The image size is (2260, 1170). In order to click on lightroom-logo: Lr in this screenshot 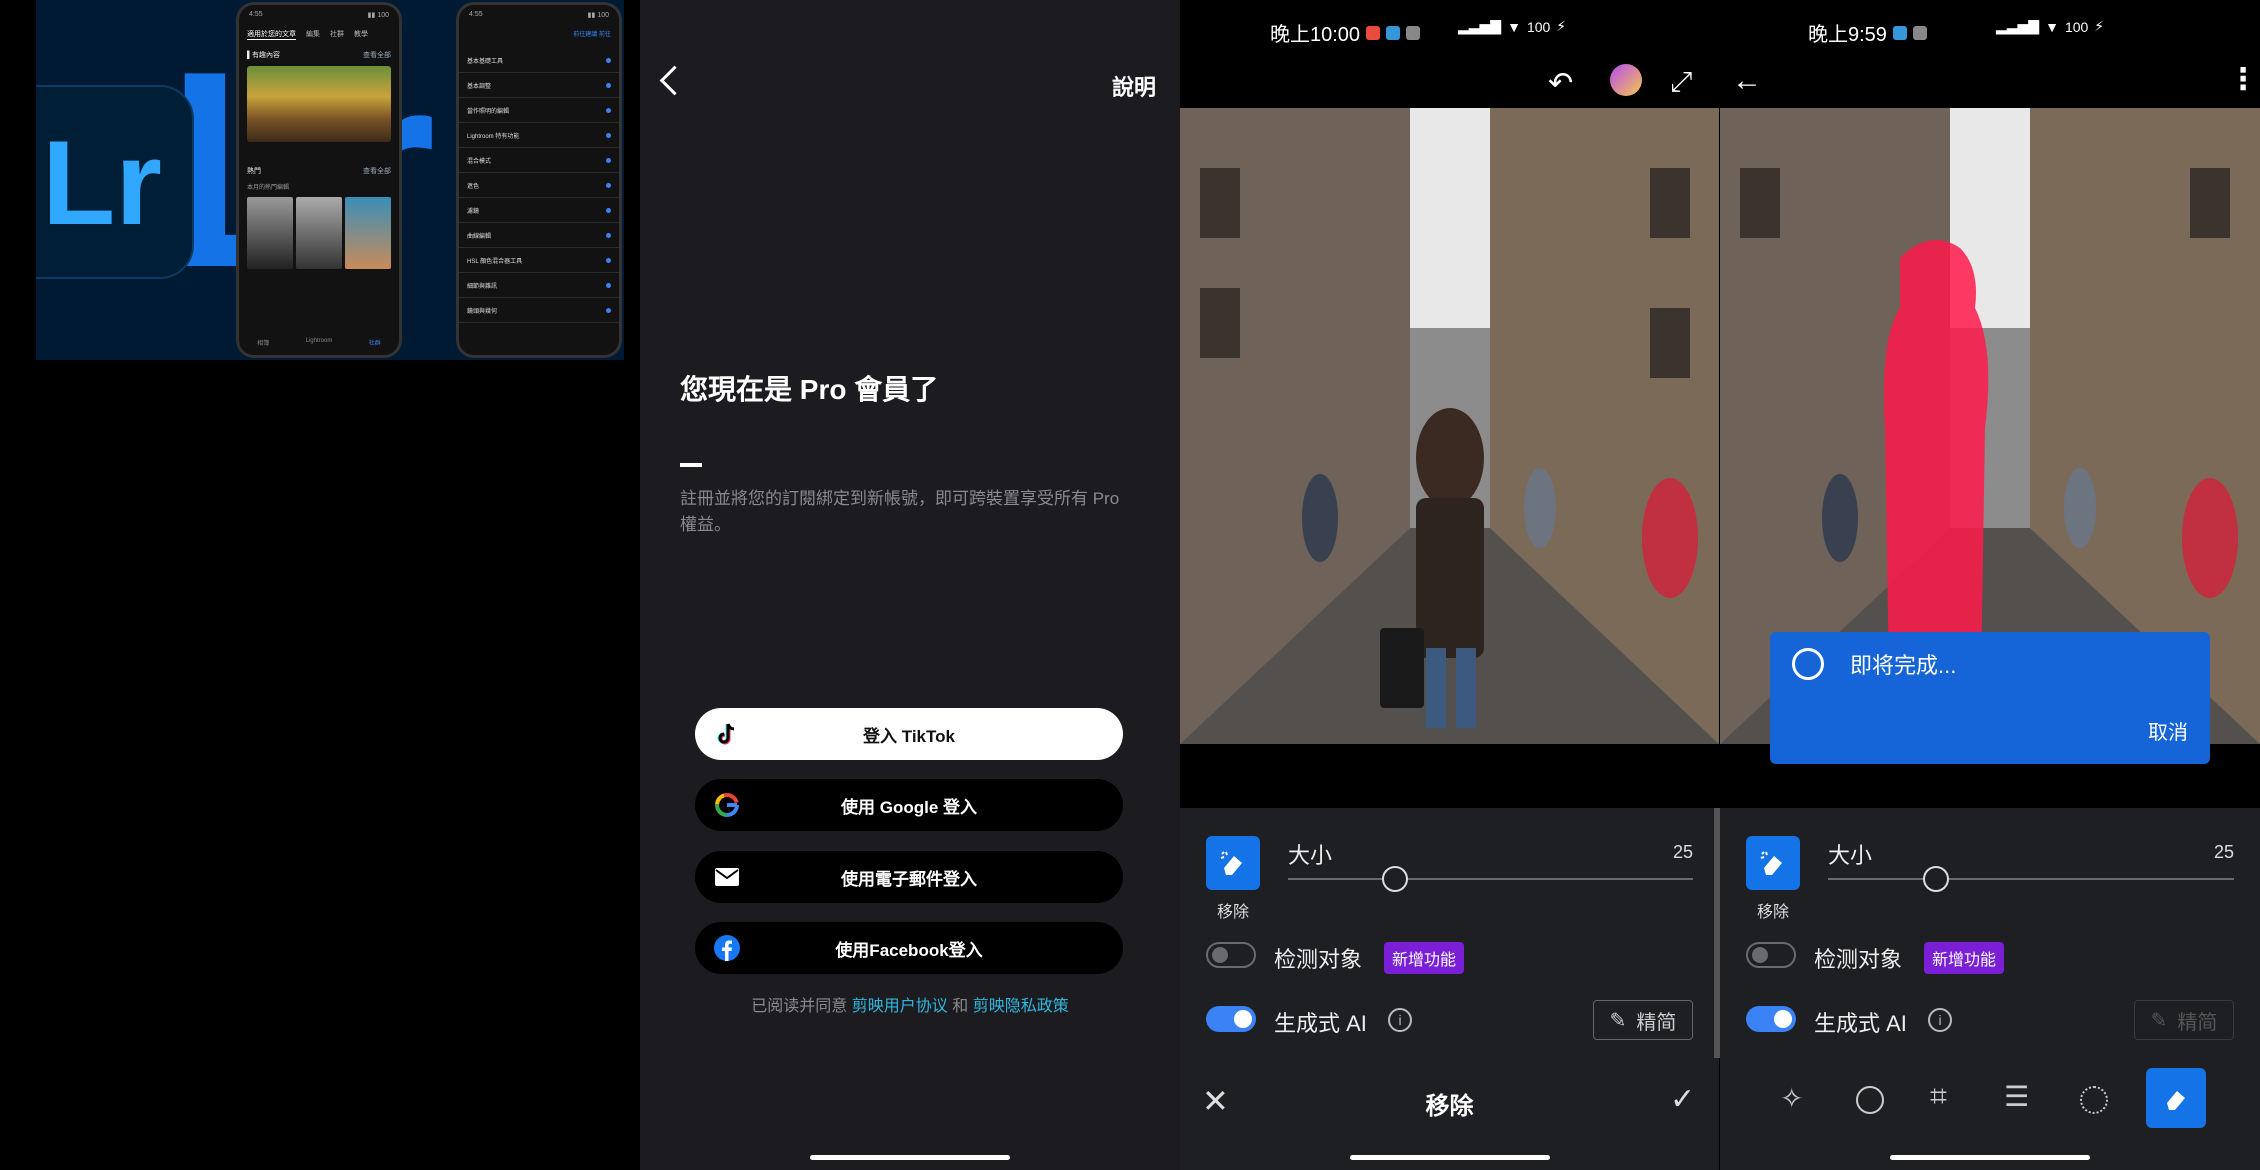, I will do `click(115, 182)`.